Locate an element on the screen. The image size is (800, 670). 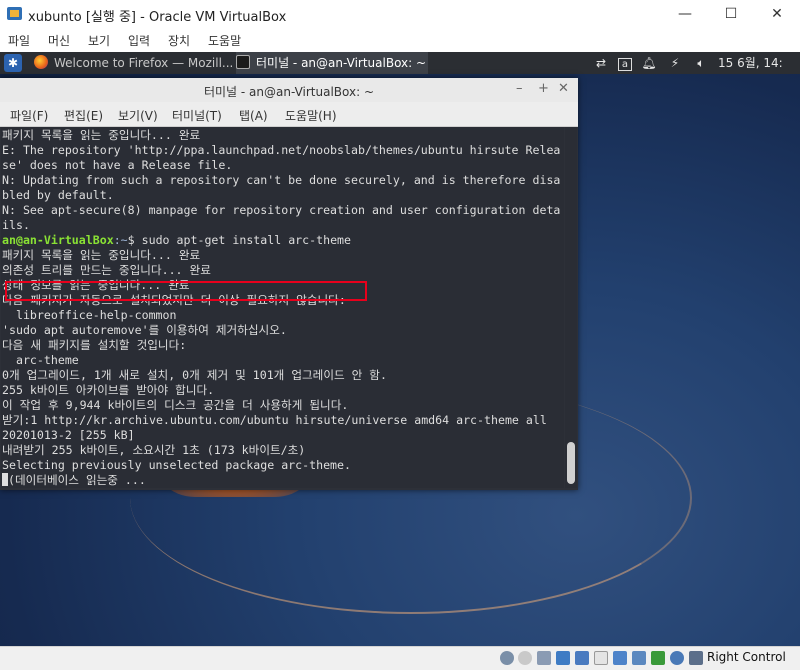
terminal-title-bar: 터미널 - an@an-VirtualBox: ~ – + ✕ is located at coordinates (289, 90).